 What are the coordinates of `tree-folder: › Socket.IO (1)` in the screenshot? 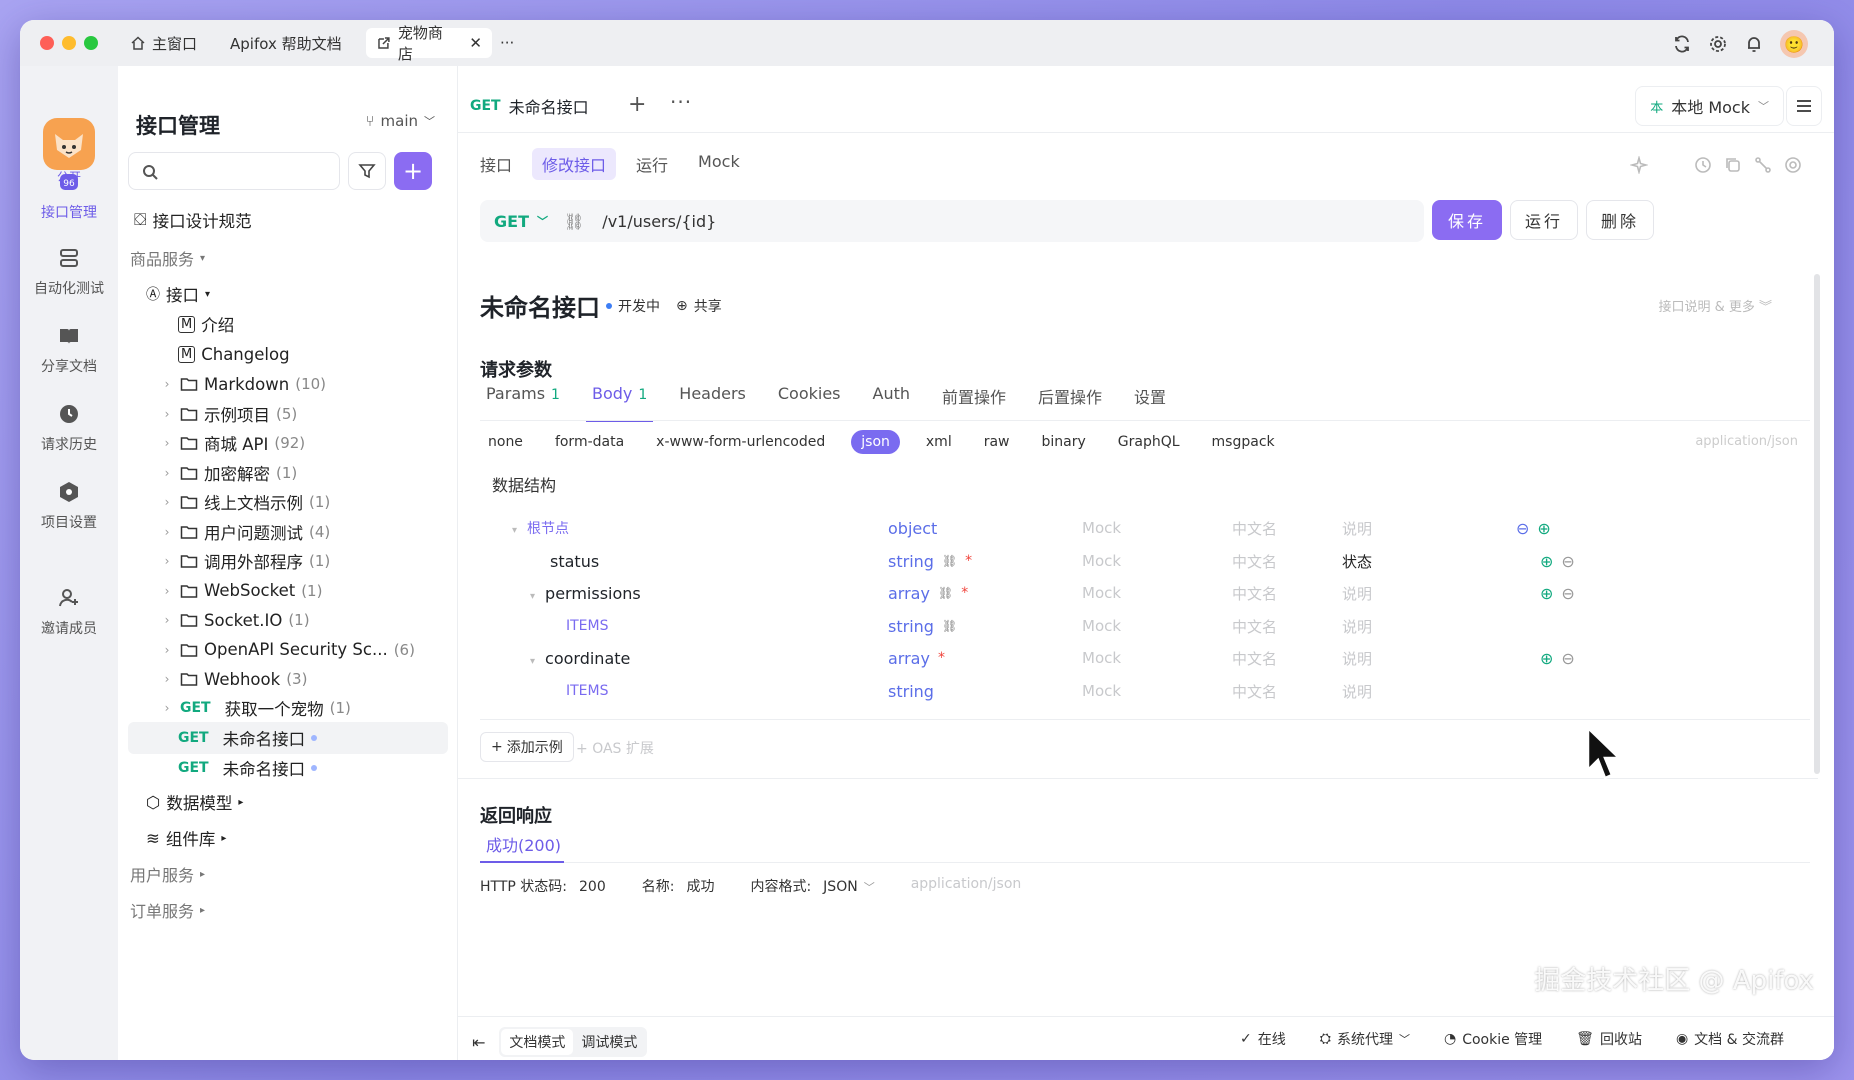 It's located at (288, 620).